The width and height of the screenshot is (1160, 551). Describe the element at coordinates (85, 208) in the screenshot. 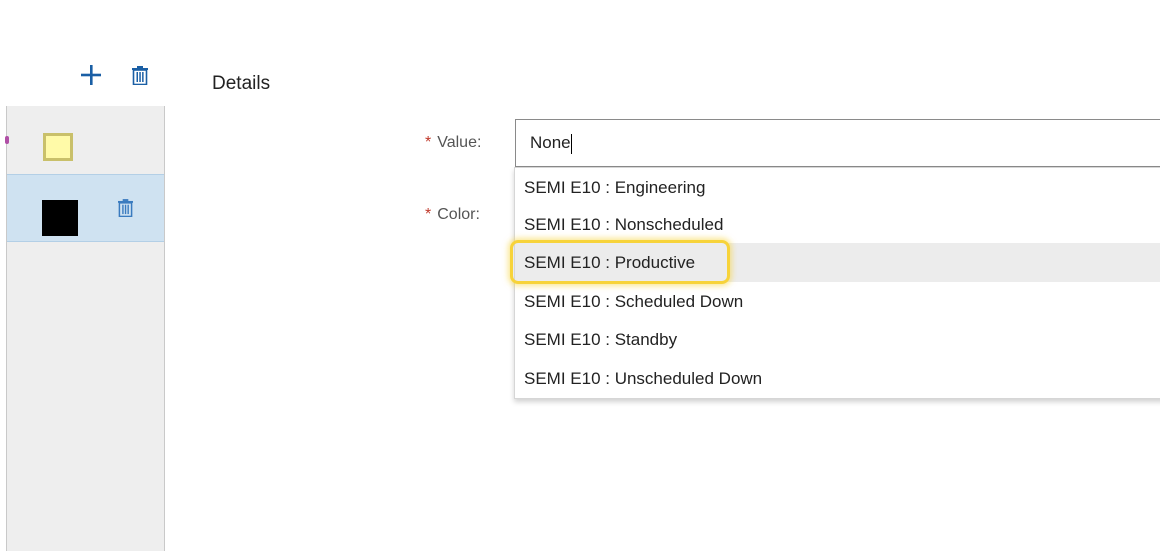

I see `list-item-selected` at that location.